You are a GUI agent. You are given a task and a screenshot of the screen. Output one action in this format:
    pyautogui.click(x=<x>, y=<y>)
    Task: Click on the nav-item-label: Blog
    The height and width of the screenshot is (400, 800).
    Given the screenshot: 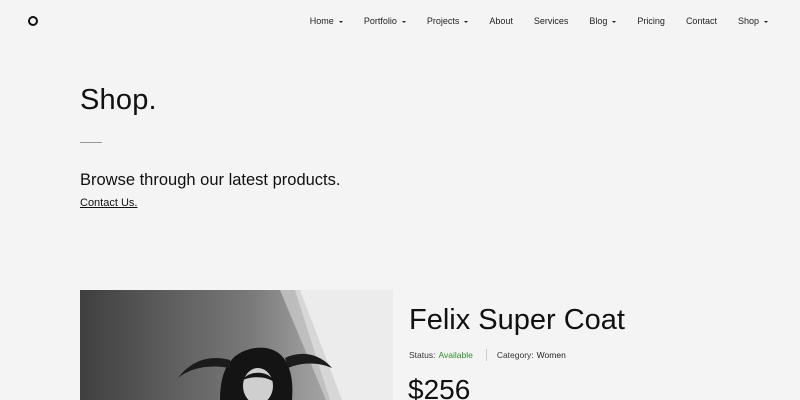 What is the action you would take?
    pyautogui.click(x=598, y=21)
    